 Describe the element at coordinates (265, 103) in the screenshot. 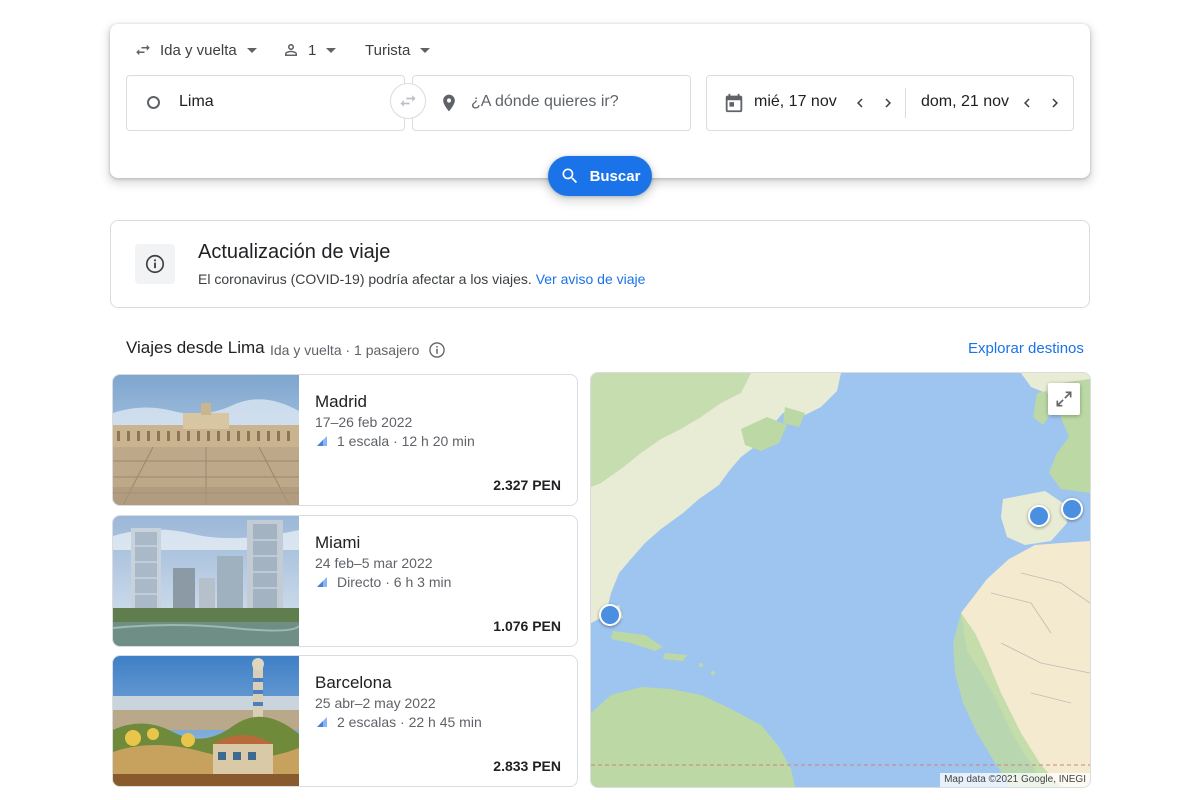

I see `origin-field: Lima` at that location.